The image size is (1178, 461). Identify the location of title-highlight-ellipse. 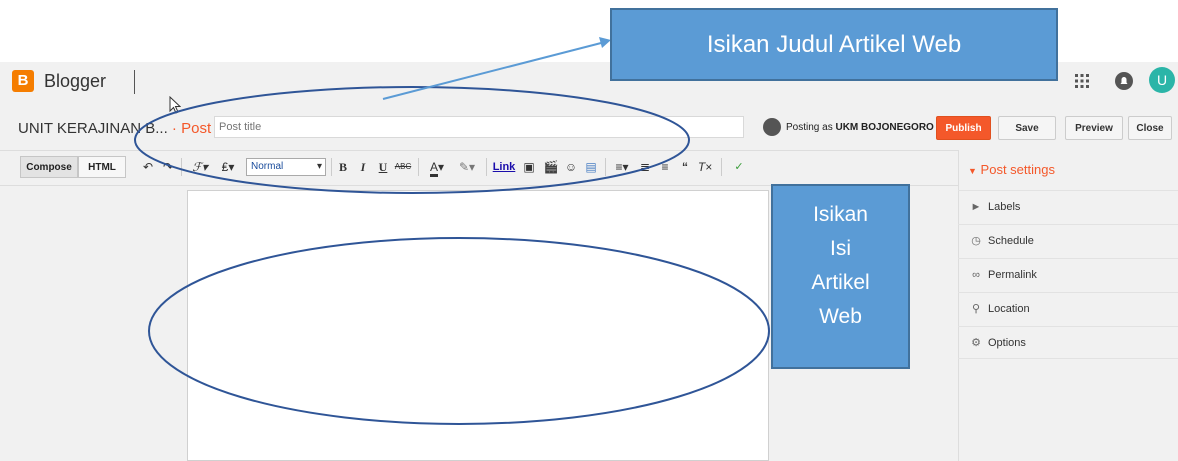
(412, 140).